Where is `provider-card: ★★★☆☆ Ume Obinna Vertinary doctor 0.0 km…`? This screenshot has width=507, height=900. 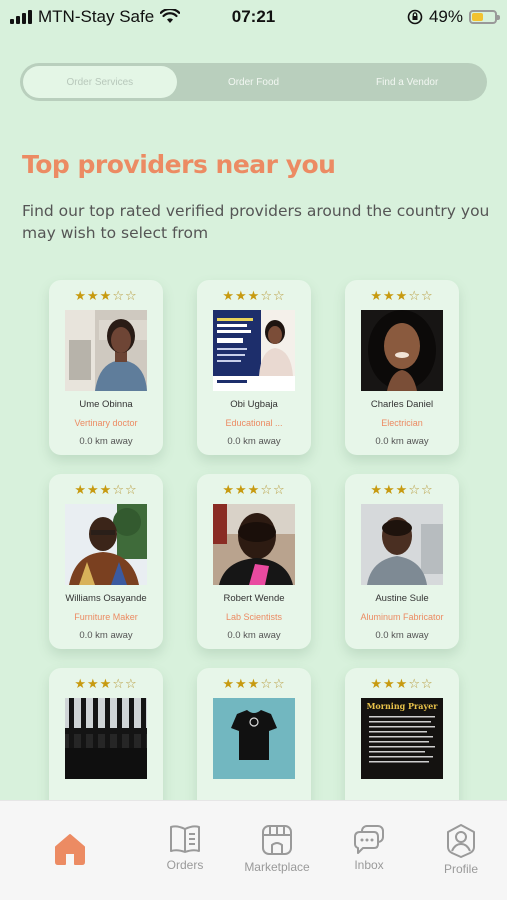
provider-card: ★★★☆☆ Ume Obinna Vertinary doctor 0.0 km… is located at coordinates (106, 367).